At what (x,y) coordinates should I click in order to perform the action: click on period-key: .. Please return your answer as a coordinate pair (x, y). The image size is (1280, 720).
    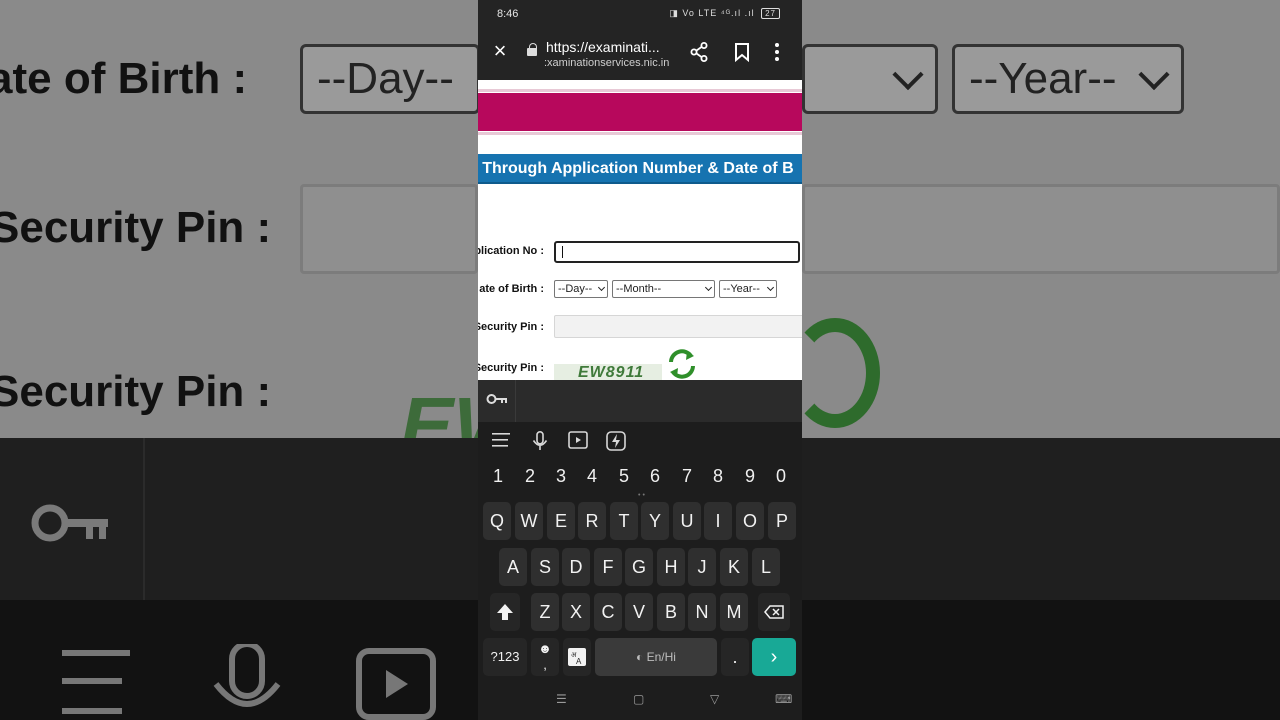
    Looking at the image, I should click on (735, 657).